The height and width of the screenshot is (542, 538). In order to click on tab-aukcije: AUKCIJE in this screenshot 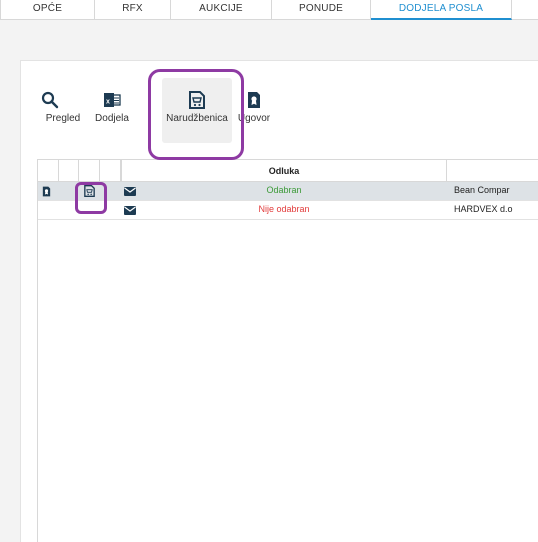, I will do `click(221, 10)`.